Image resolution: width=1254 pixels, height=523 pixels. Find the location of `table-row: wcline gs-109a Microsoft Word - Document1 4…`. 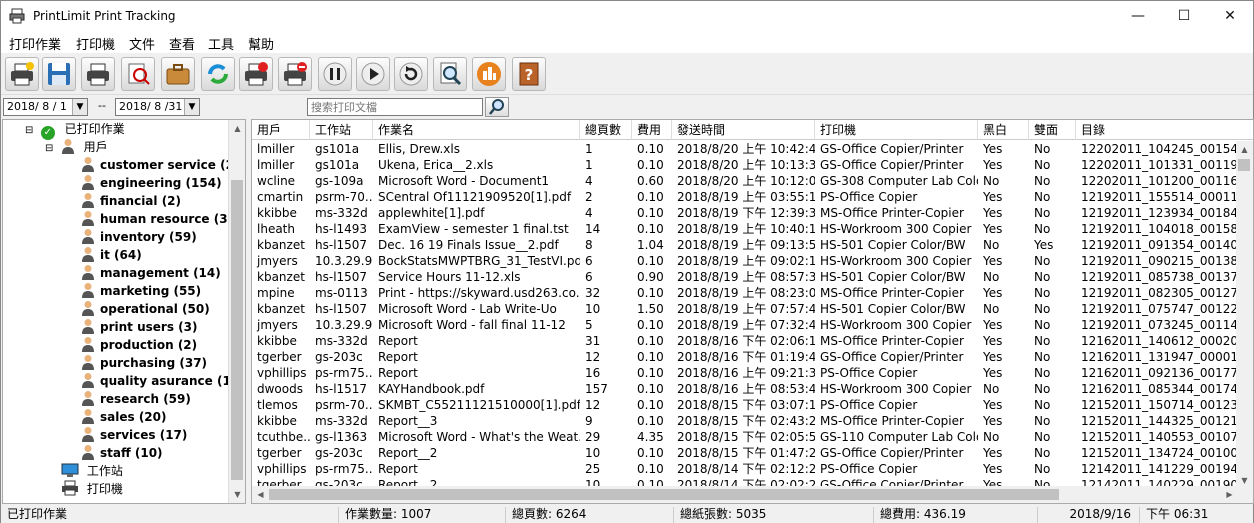

table-row: wcline gs-109a Microsoft Word - Document1 4… is located at coordinates (744, 181).